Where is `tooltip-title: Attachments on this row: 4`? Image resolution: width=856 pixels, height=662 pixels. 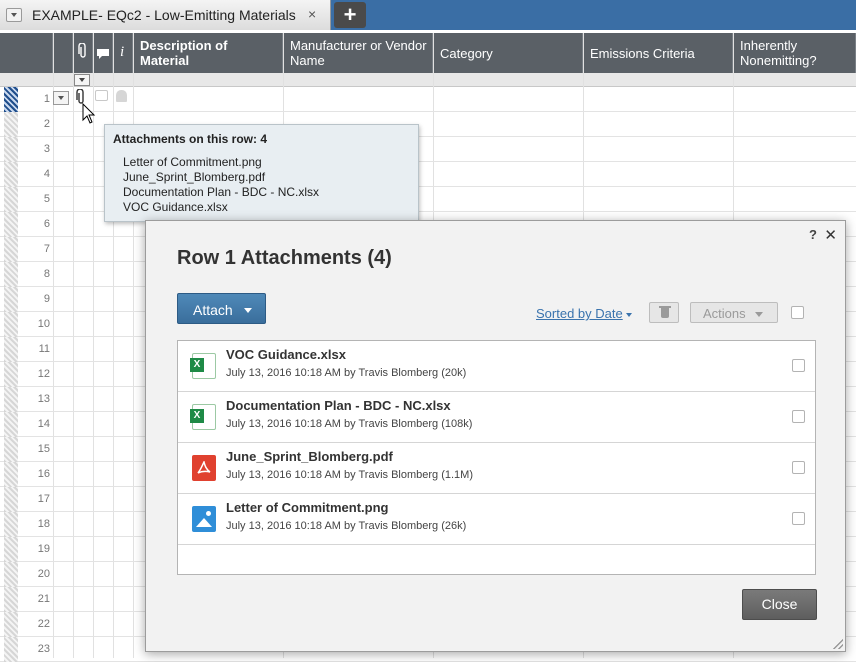 tooltip-title: Attachments on this row: 4 is located at coordinates (190, 139).